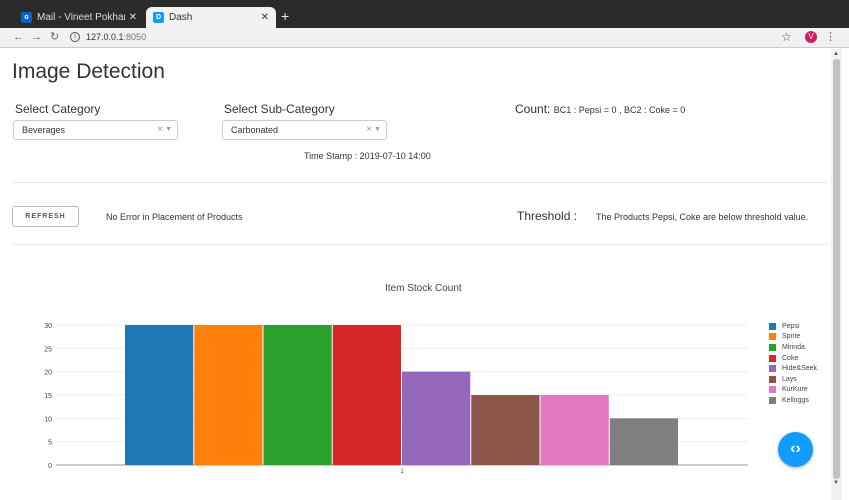 The width and height of the screenshot is (849, 500). I want to click on y-tick-label: 15, so click(48, 396).